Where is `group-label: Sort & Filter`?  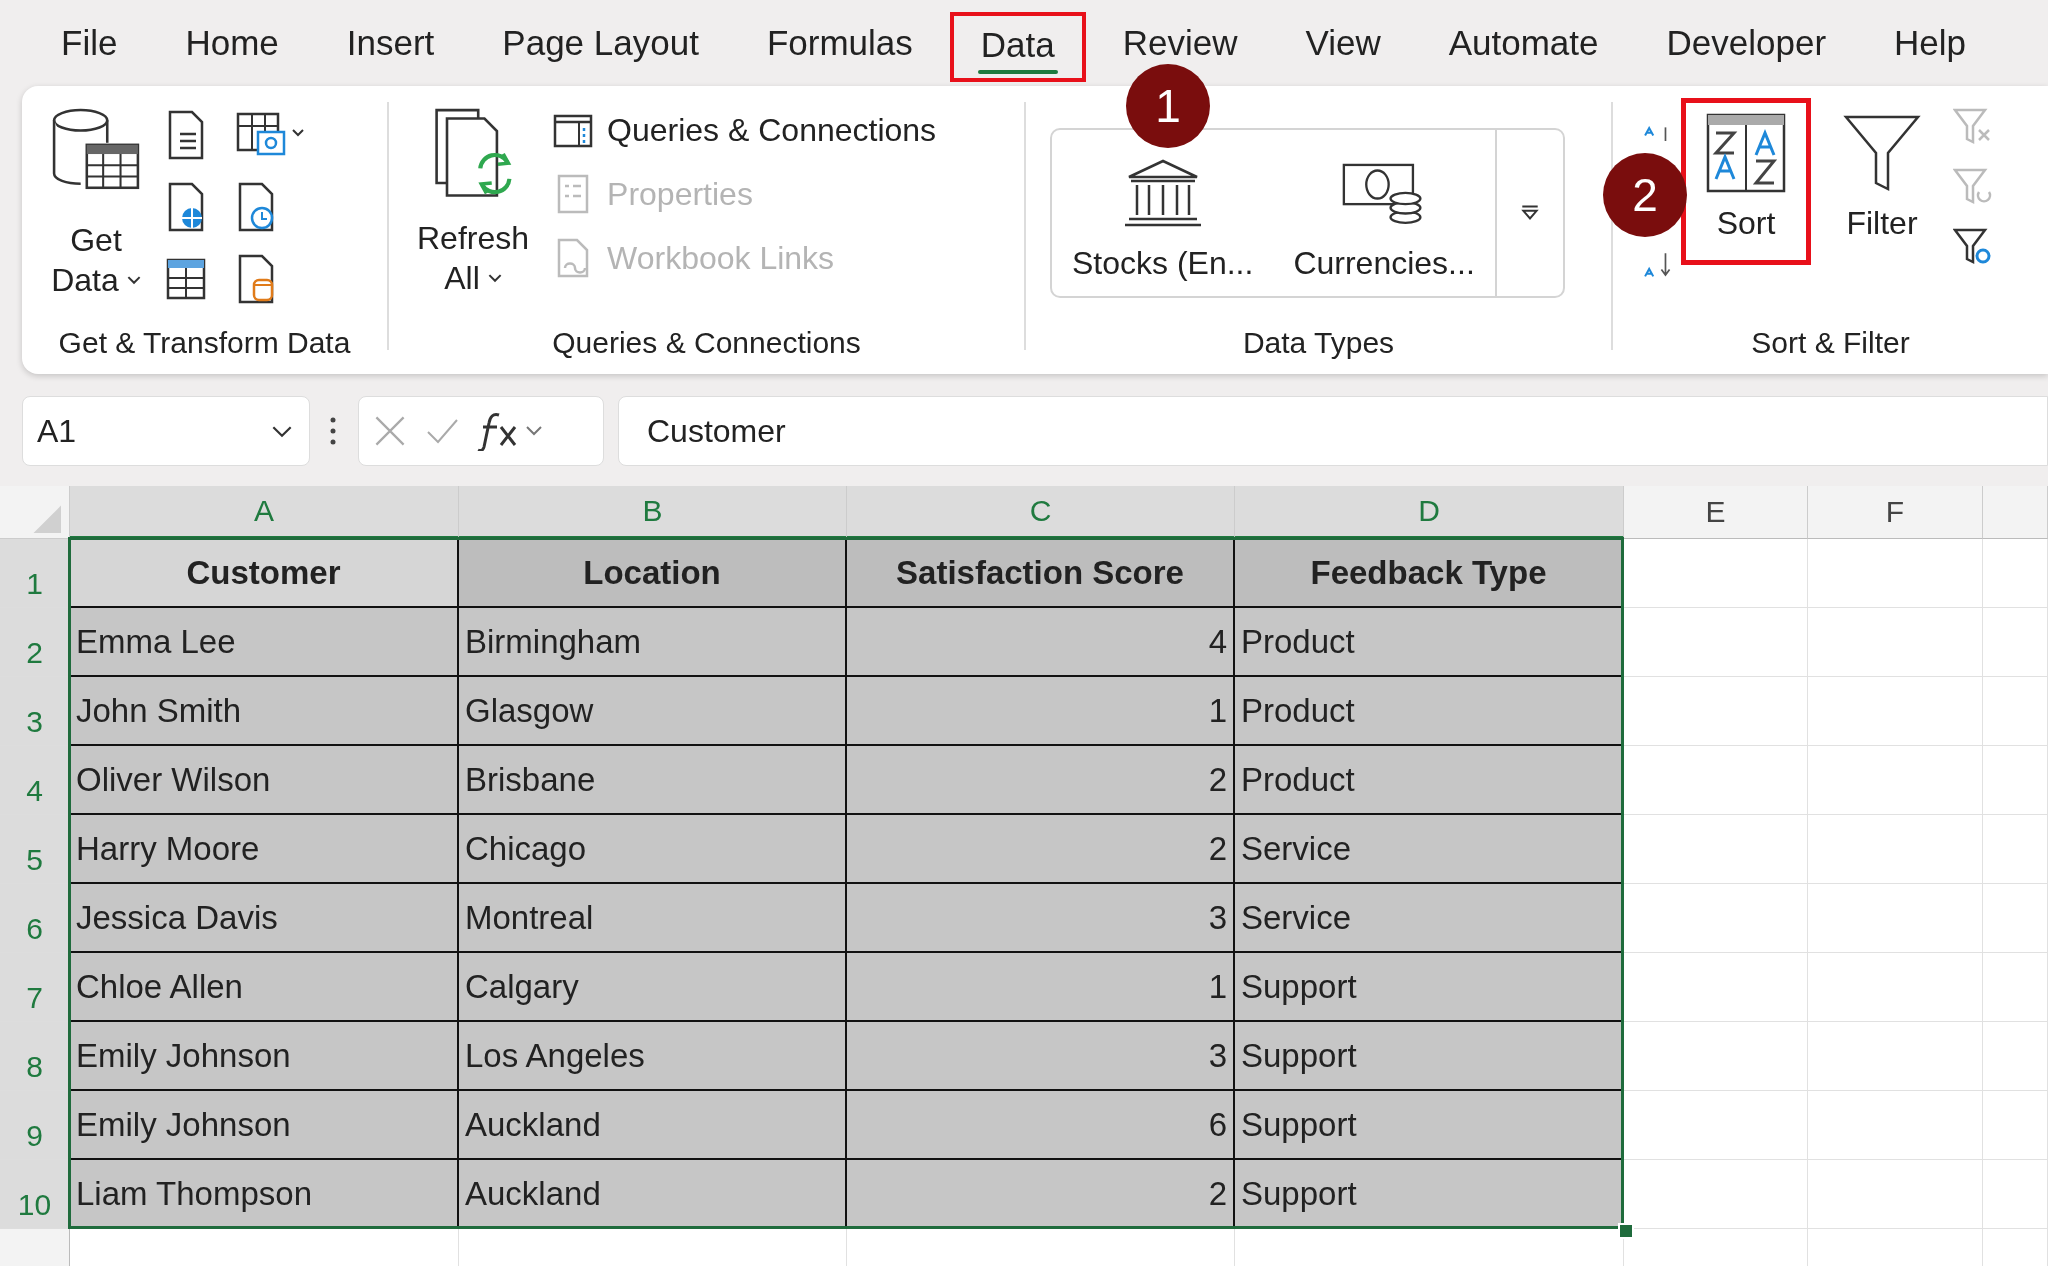 group-label: Sort & Filter is located at coordinates (1830, 343).